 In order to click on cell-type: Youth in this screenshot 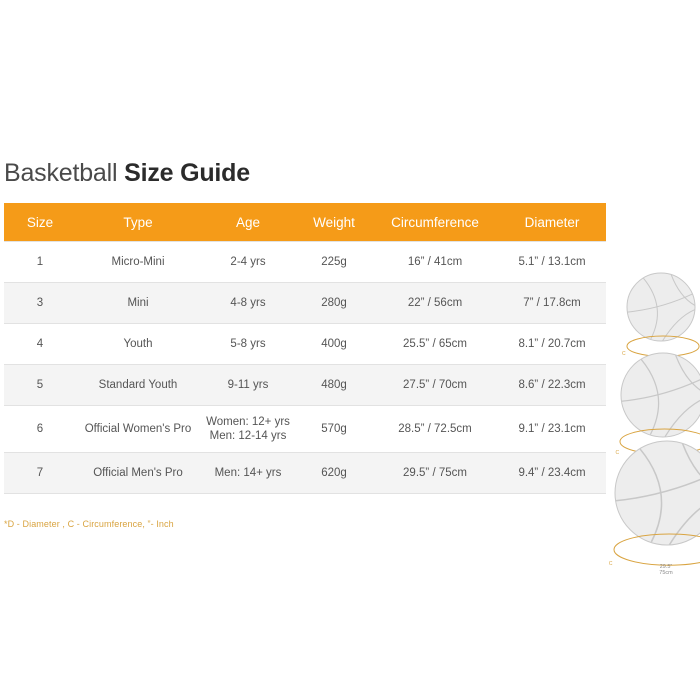, I will do `click(138, 344)`.